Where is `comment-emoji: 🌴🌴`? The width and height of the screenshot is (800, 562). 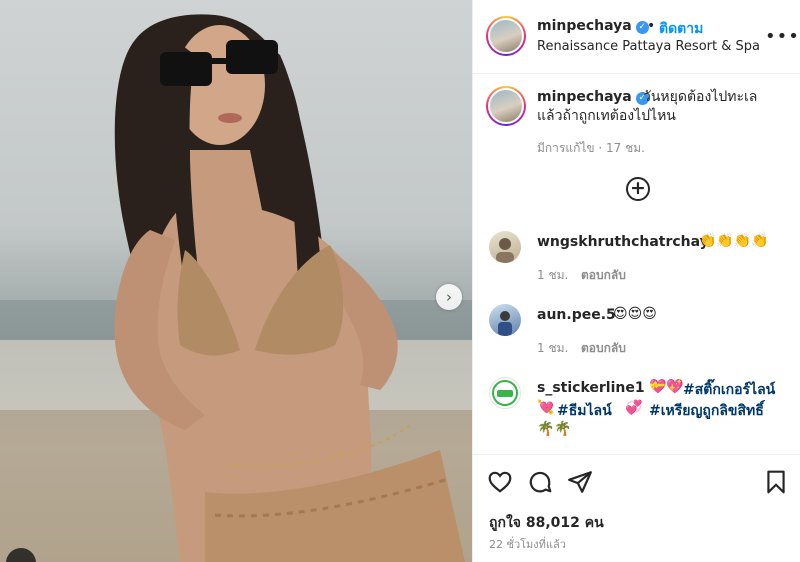 comment-emoji: 🌴🌴 is located at coordinates (554, 429).